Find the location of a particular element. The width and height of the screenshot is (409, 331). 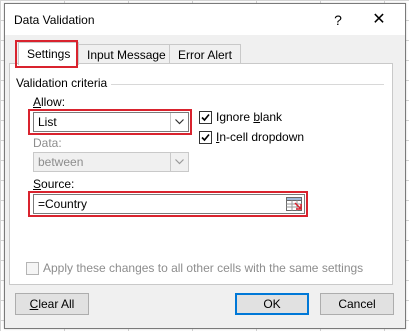

range-select-icon is located at coordinates (294, 204).